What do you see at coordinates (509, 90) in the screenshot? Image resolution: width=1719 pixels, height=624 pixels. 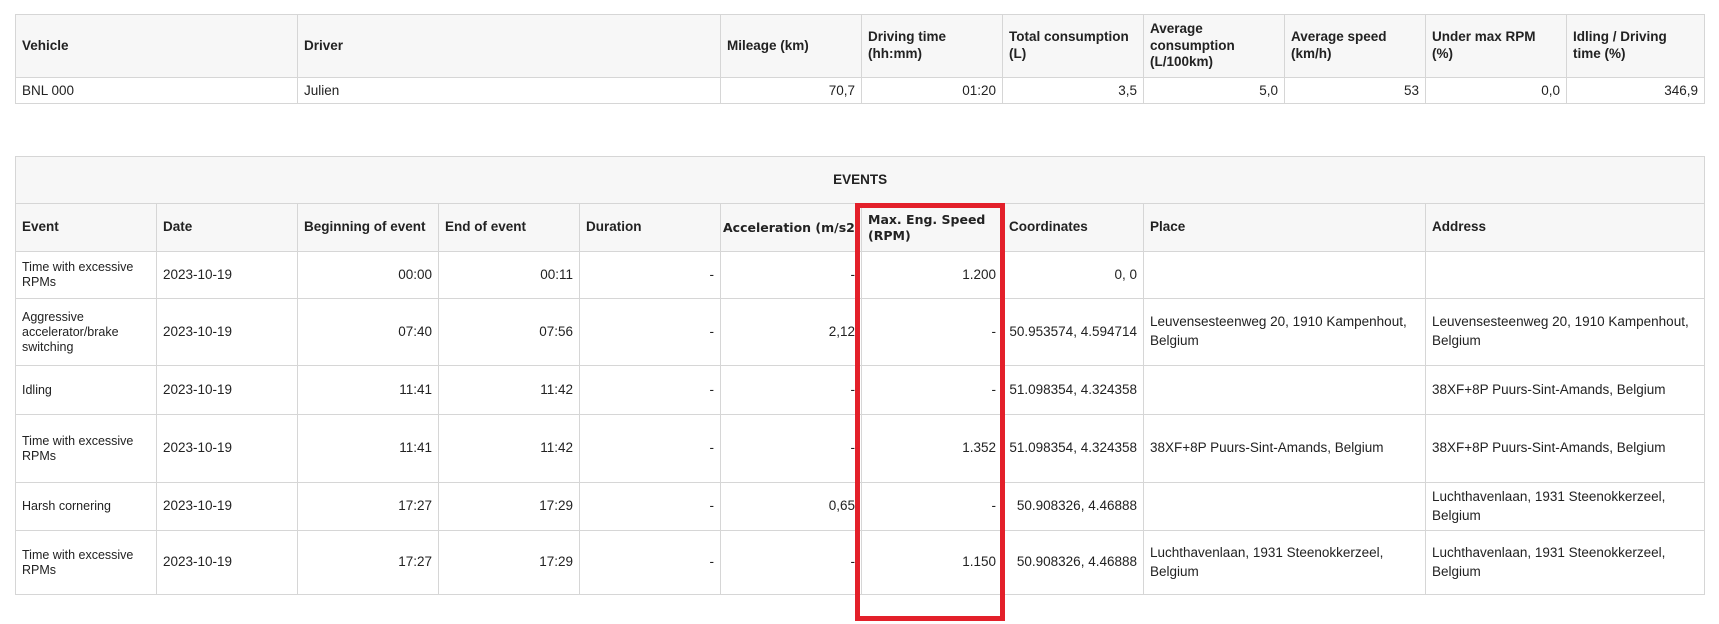 I see `cell-driver: Julien` at bounding box center [509, 90].